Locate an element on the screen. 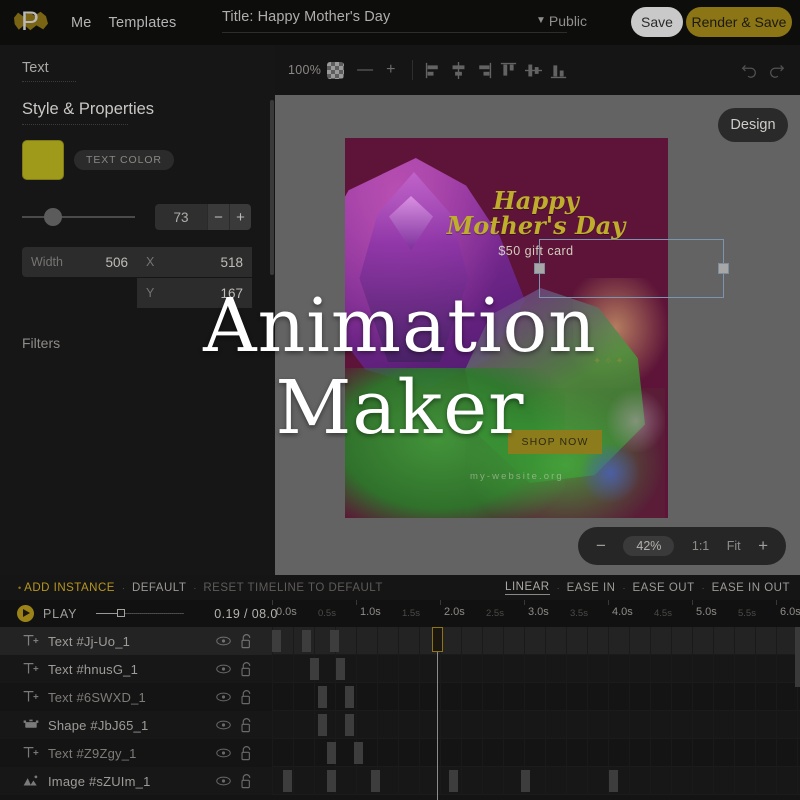 The width and height of the screenshot is (800, 800). width-field: Width 506 is located at coordinates (79, 262).